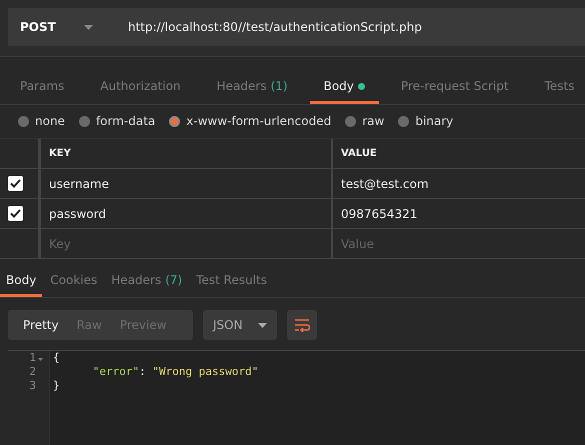 This screenshot has height=445, width=585. I want to click on line-number: 1, so click(32, 357).